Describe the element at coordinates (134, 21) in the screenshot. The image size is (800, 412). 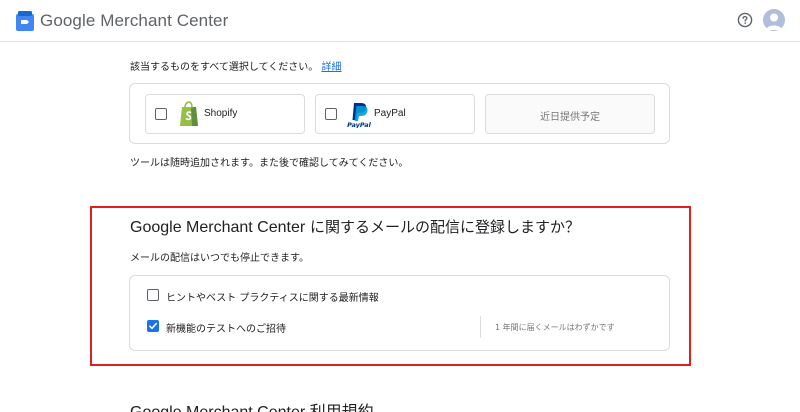
I see `app-title: Google Merchant Center` at that location.